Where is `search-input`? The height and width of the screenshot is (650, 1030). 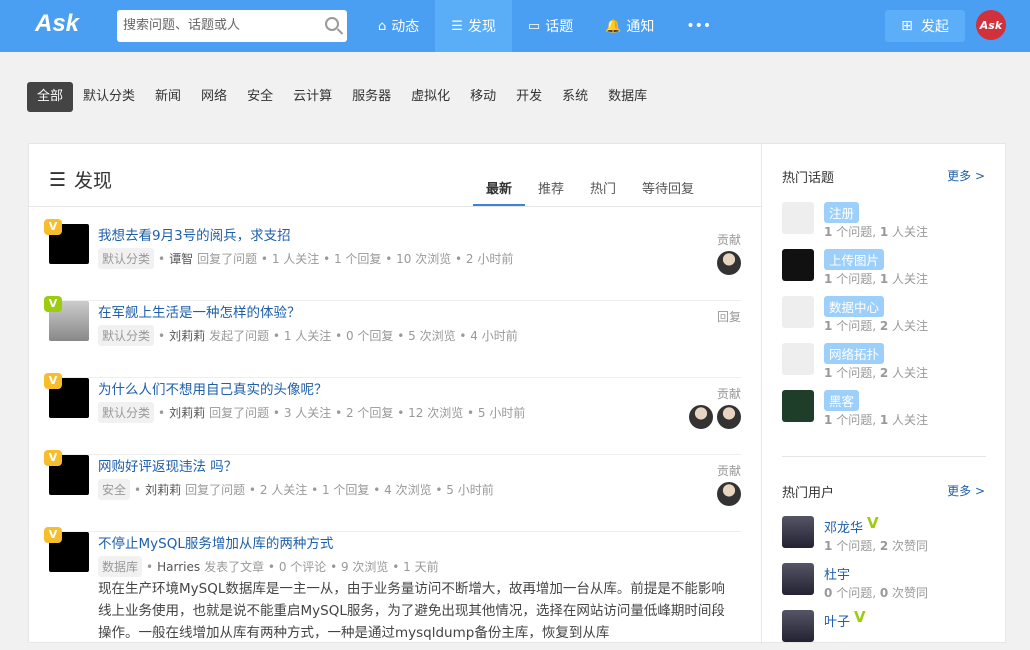
search-input is located at coordinates (218, 25).